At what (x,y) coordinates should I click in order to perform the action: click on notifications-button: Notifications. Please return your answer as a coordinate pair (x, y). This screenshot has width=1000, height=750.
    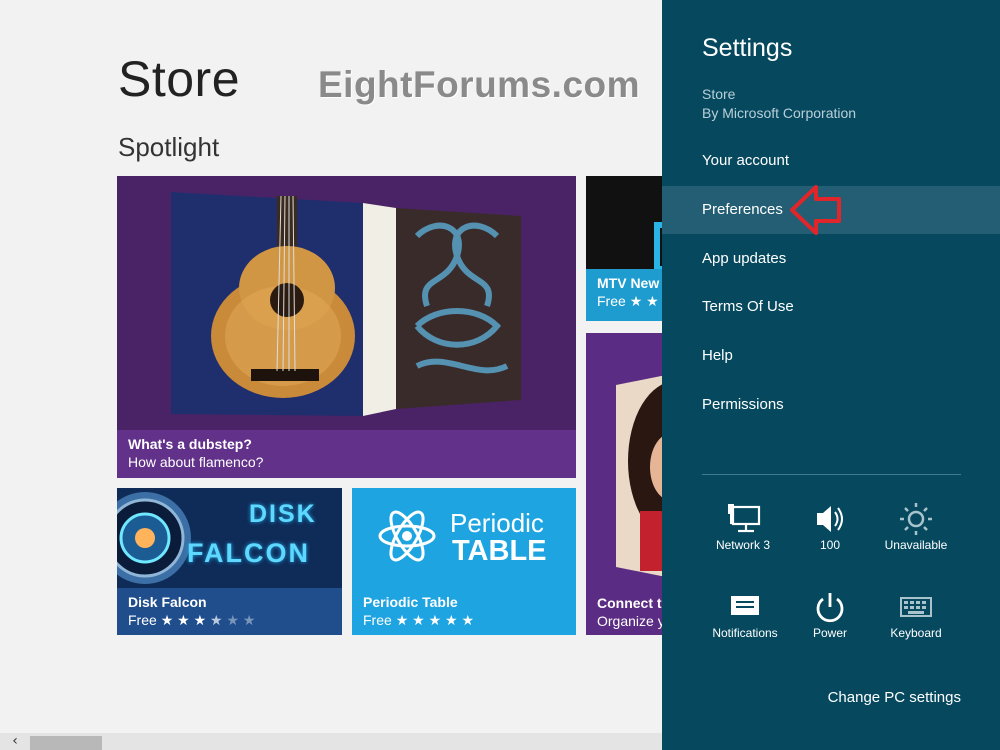
    Looking at the image, I should click on (745, 620).